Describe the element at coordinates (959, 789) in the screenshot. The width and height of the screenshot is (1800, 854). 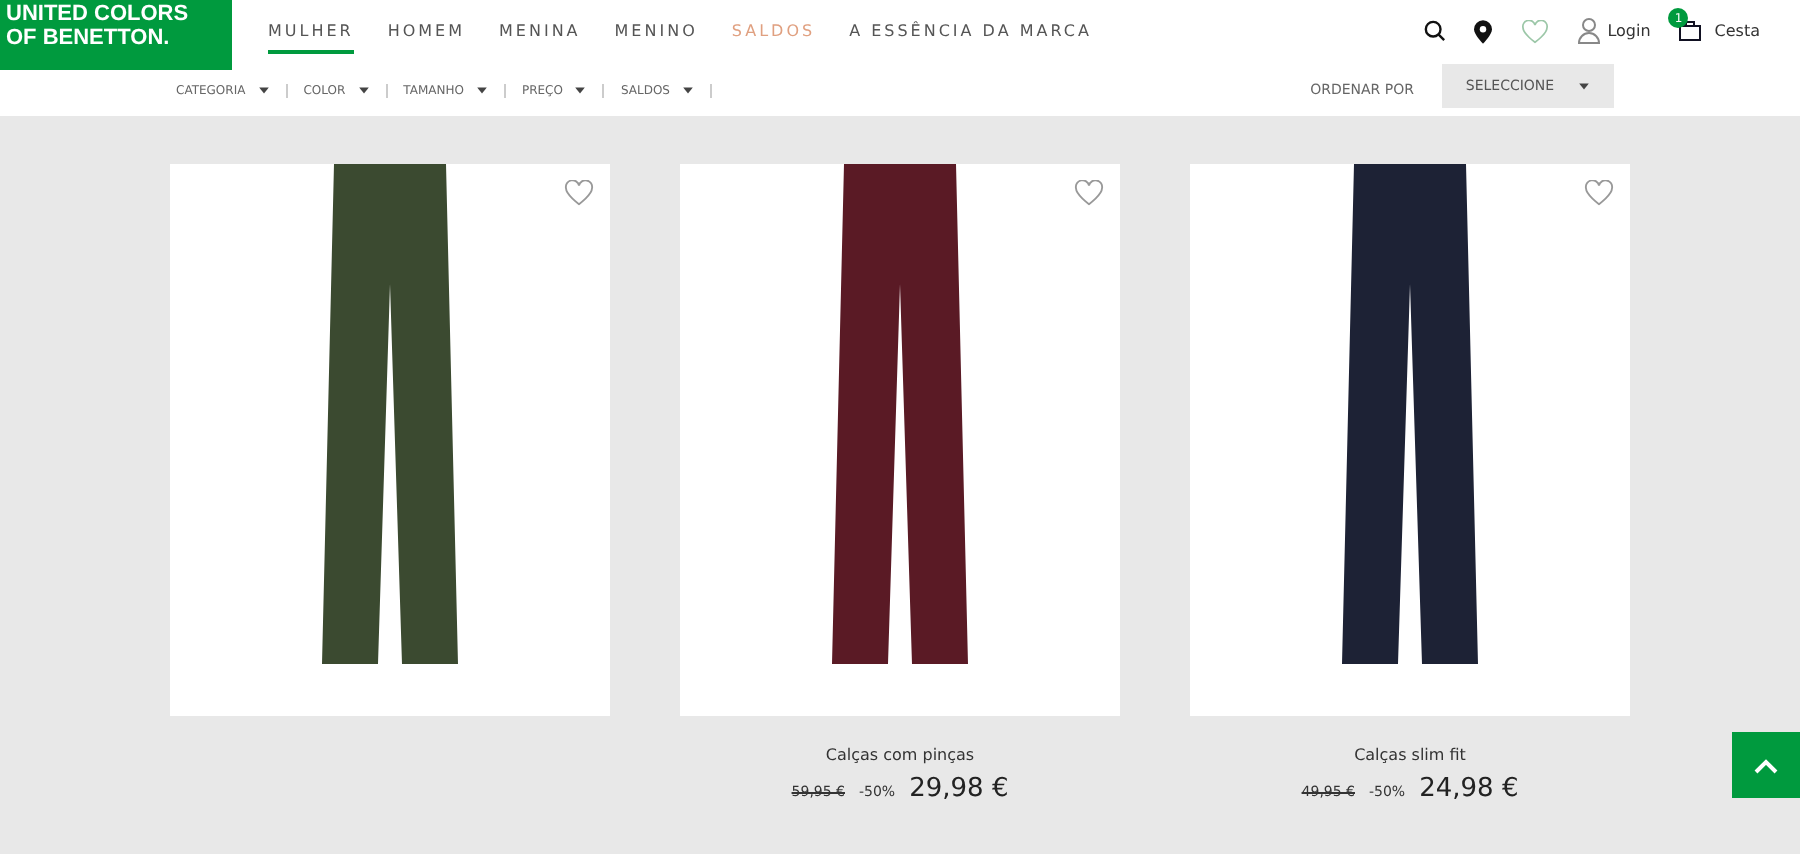
I see `sale-price: 29,98 €` at that location.